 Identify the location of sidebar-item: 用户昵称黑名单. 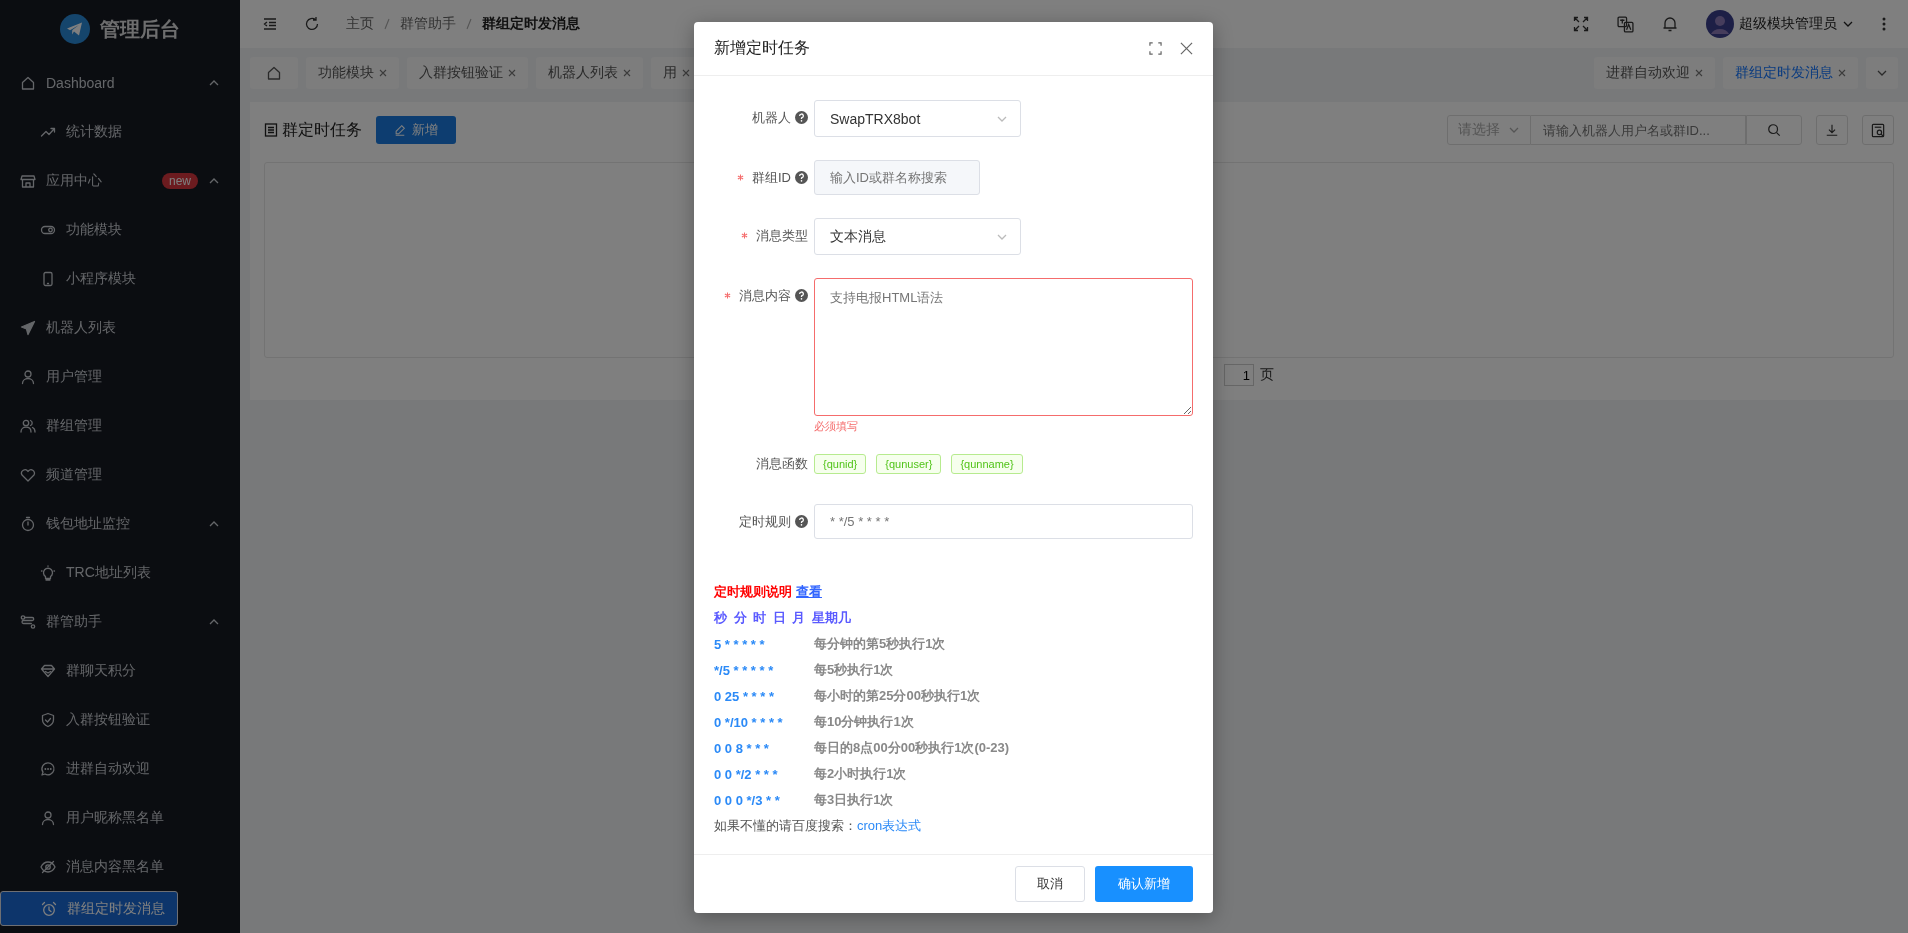
(120, 817).